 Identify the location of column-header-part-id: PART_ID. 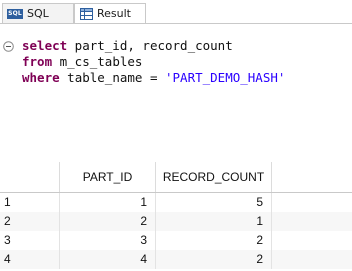
(108, 177).